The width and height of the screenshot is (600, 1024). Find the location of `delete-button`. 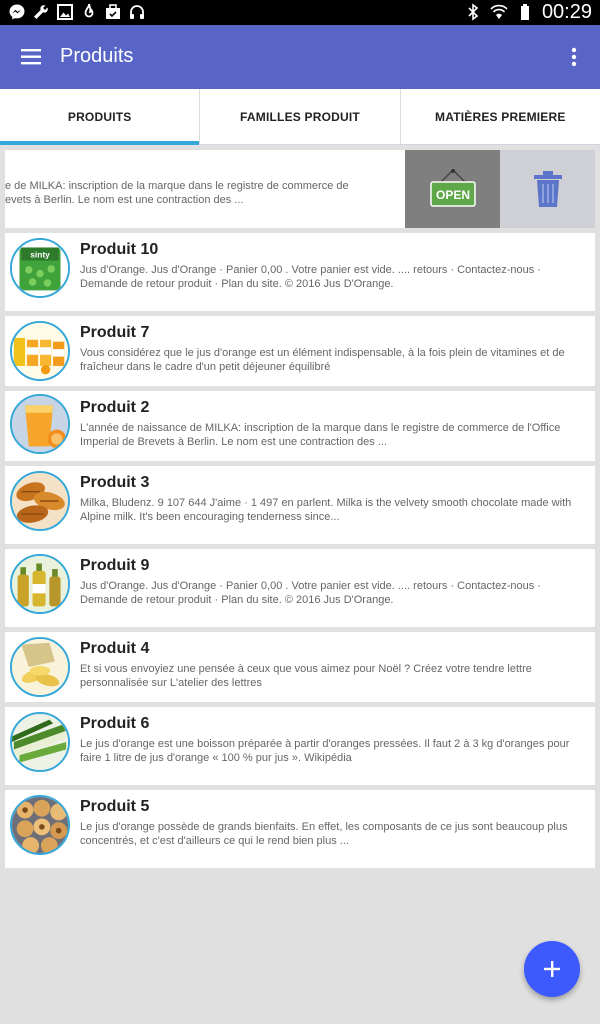

delete-button is located at coordinates (547, 189).